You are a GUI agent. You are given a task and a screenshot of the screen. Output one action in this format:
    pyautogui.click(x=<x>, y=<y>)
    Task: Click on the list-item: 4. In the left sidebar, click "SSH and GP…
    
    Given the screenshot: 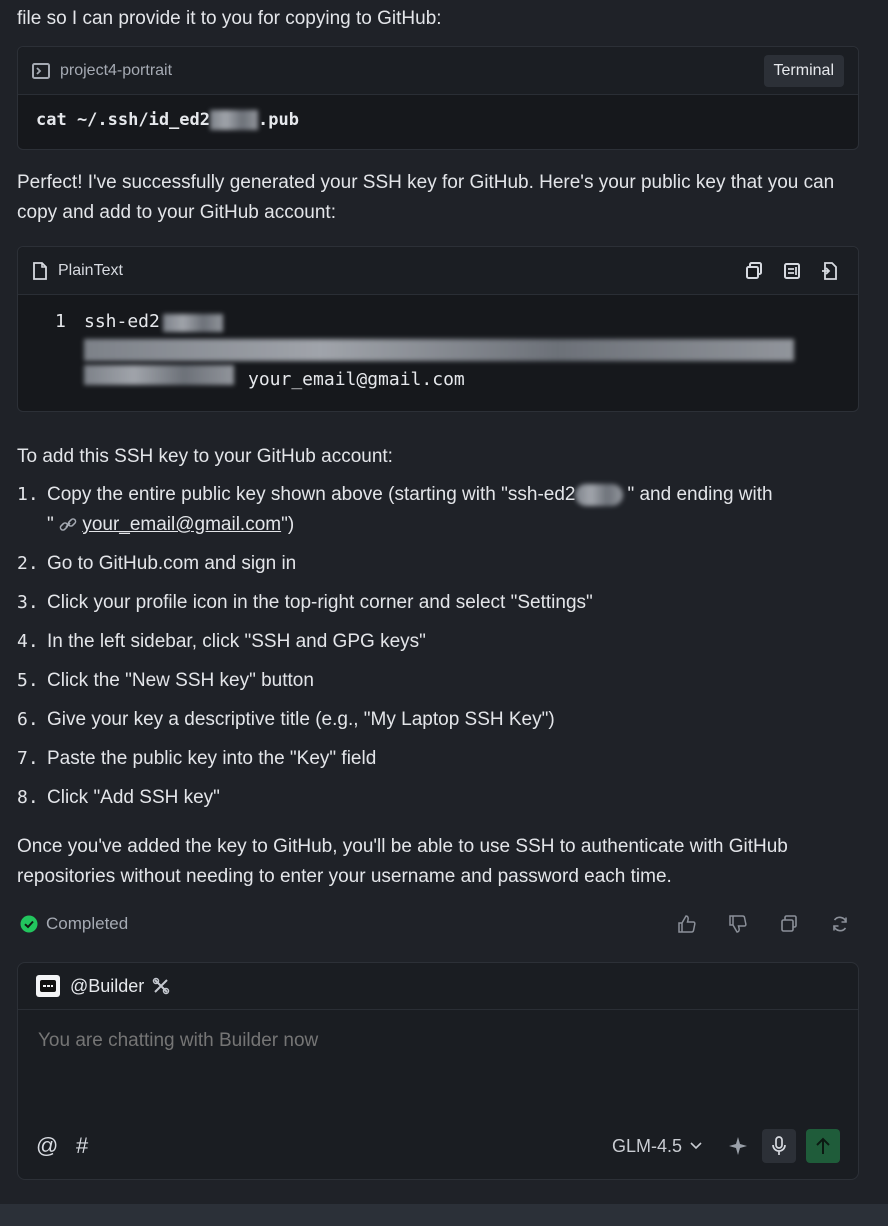 What is the action you would take?
    pyautogui.click(x=442, y=642)
    